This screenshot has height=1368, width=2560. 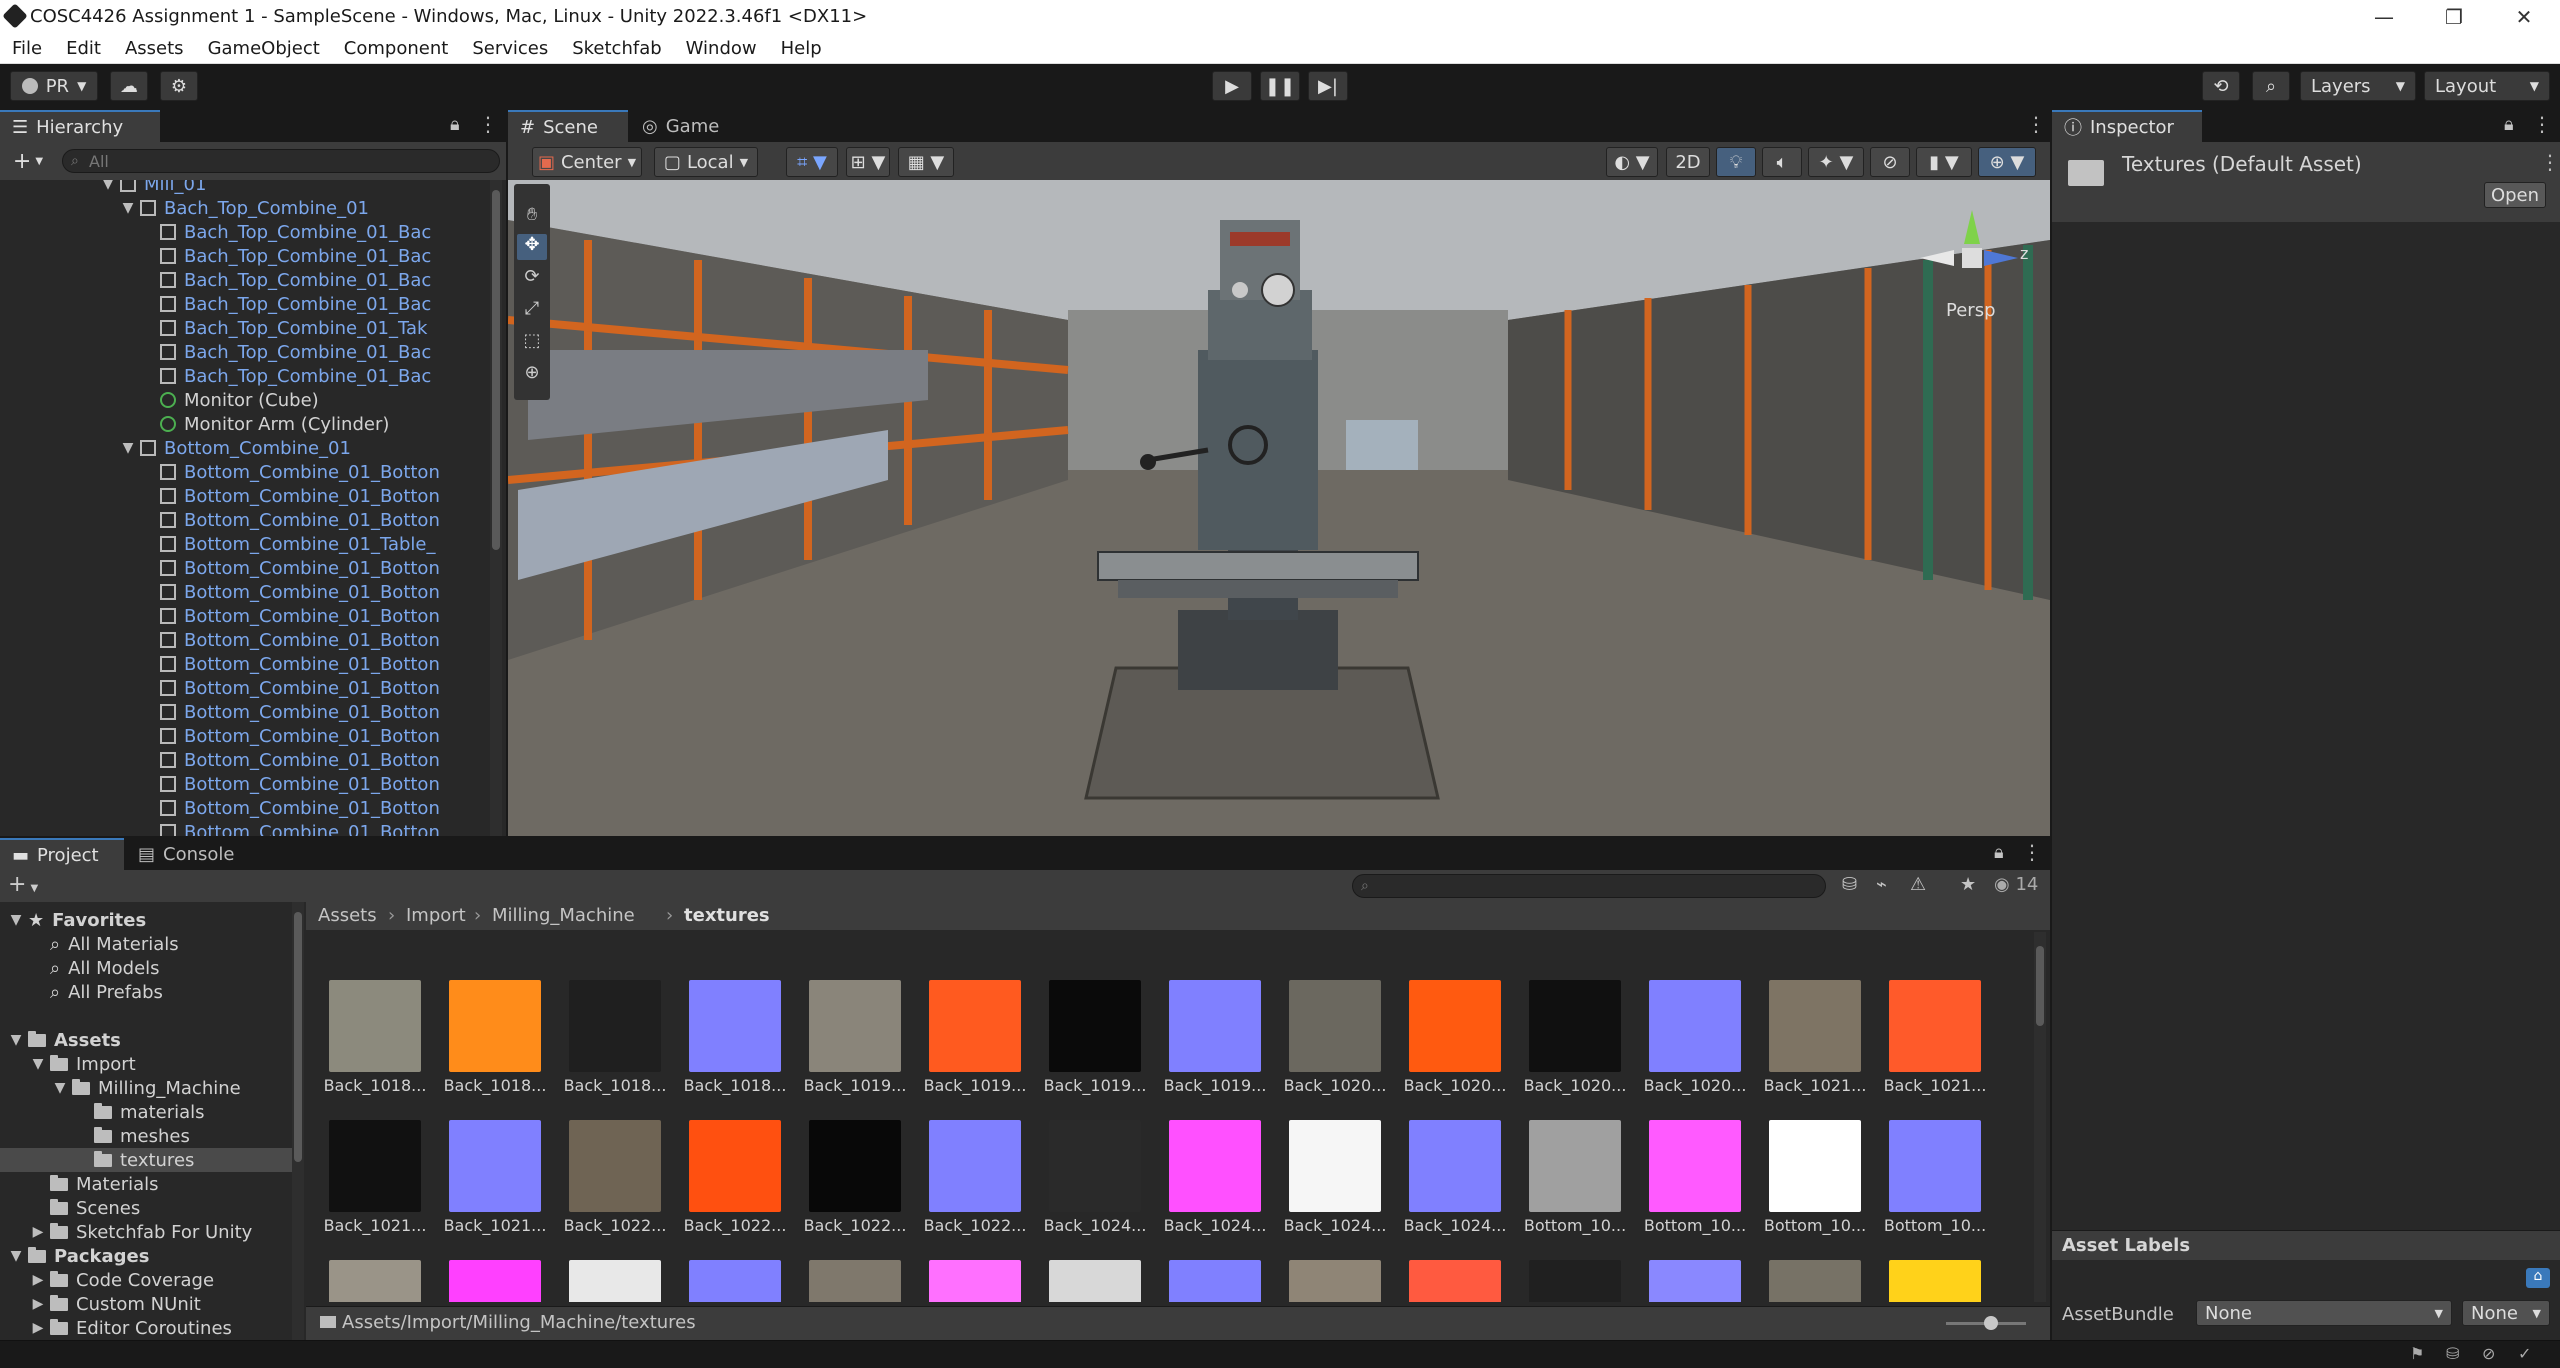 I want to click on menu-help: Help, so click(x=801, y=49).